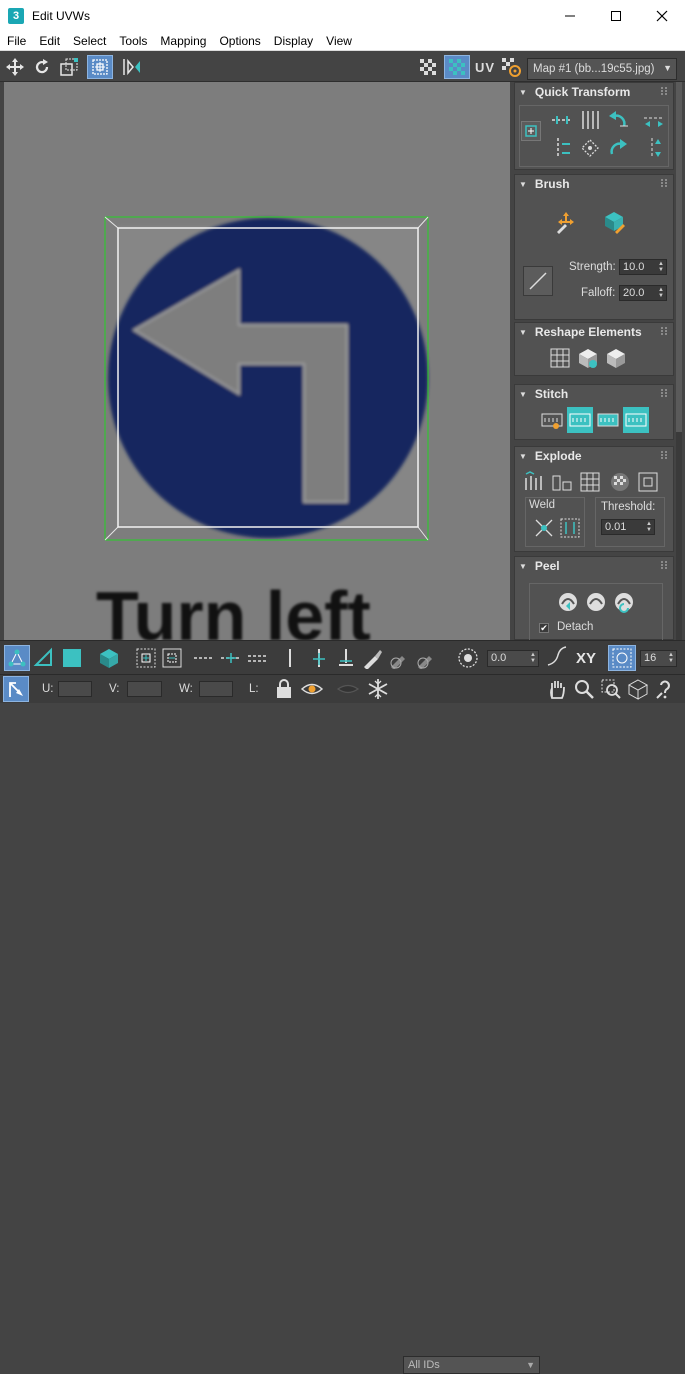 This screenshot has height=1374, width=685. What do you see at coordinates (239, 41) in the screenshot?
I see `menu-options: Options` at bounding box center [239, 41].